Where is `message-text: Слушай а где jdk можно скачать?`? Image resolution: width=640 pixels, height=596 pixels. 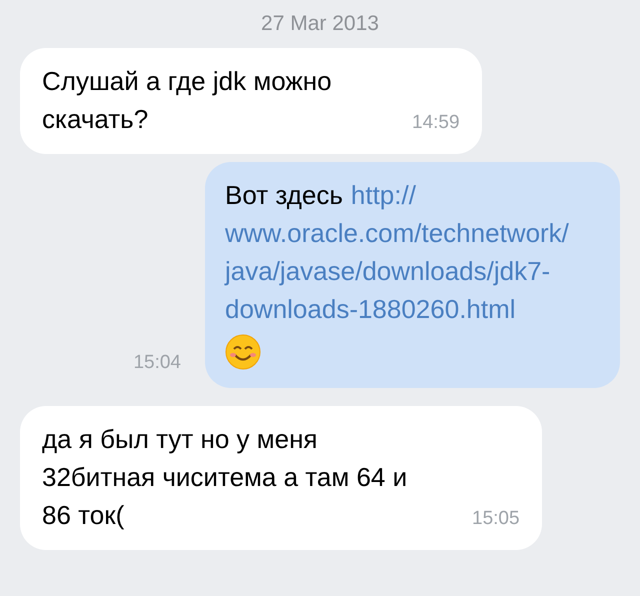 message-text: Слушай а где jdk можно скачать? is located at coordinates (187, 100).